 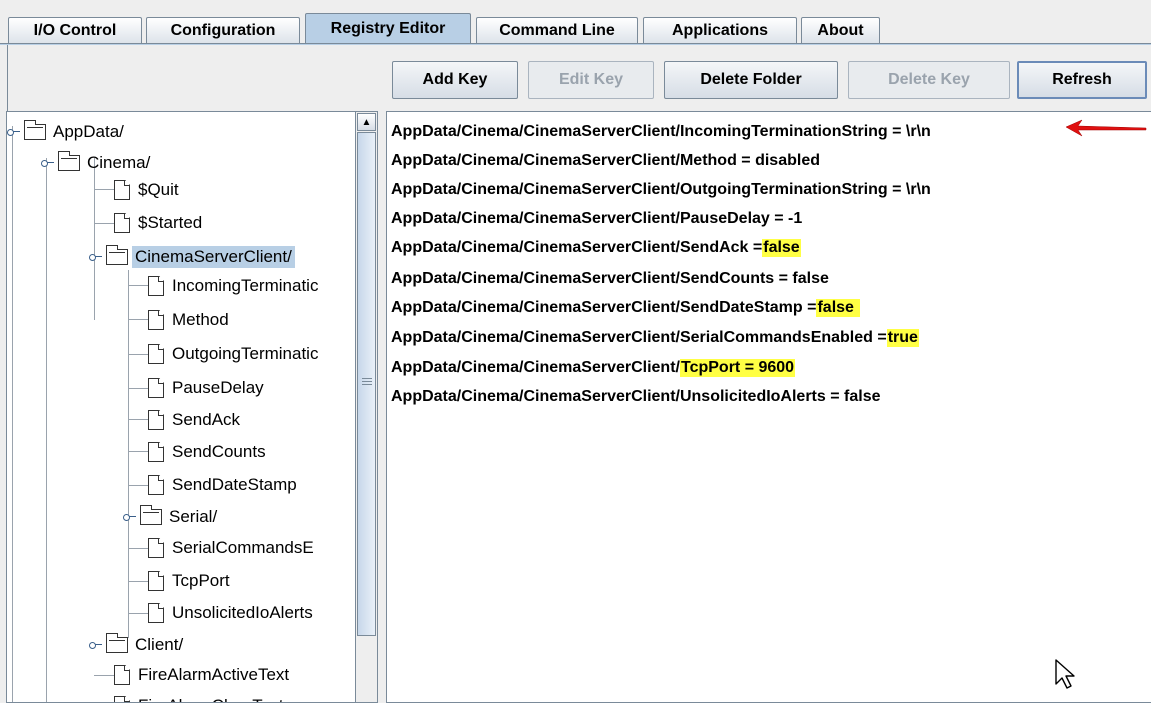 I want to click on tab-command-line: Command Line, so click(x=557, y=30).